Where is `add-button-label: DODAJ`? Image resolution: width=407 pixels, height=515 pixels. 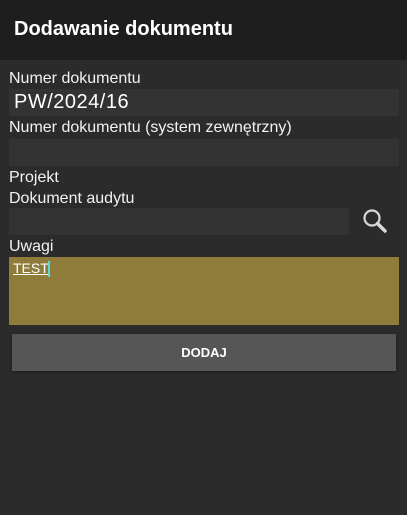
add-button-label: DODAJ is located at coordinates (204, 352).